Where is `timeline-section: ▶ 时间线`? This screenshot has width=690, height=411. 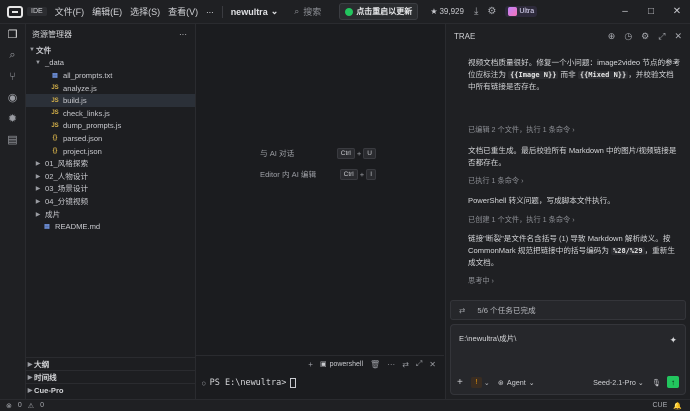 timeline-section: ▶ 时间线 is located at coordinates (111, 376).